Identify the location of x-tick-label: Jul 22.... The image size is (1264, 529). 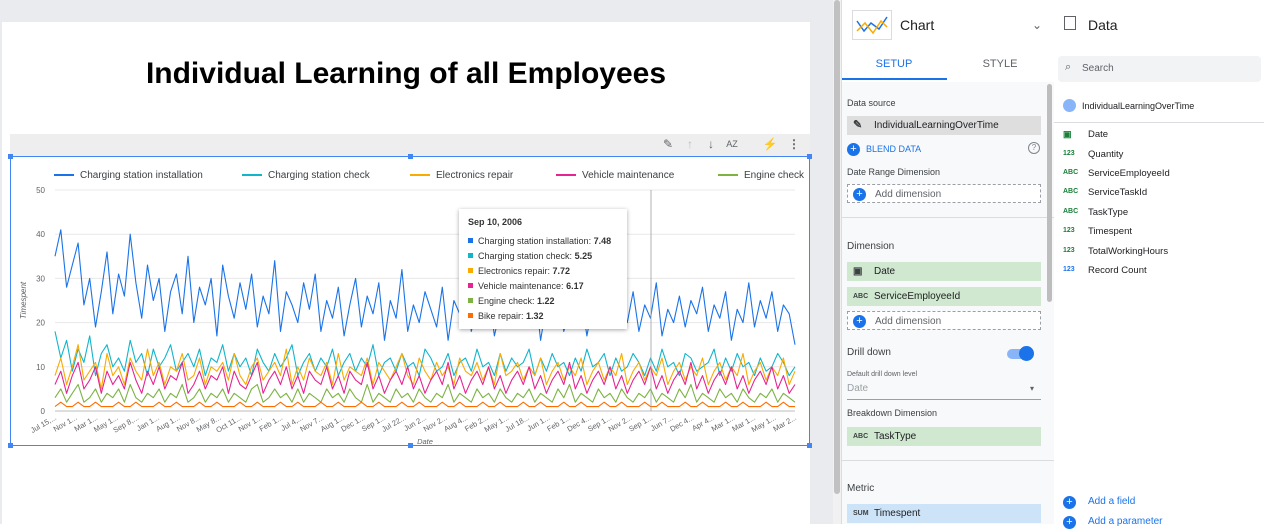
(393, 423).